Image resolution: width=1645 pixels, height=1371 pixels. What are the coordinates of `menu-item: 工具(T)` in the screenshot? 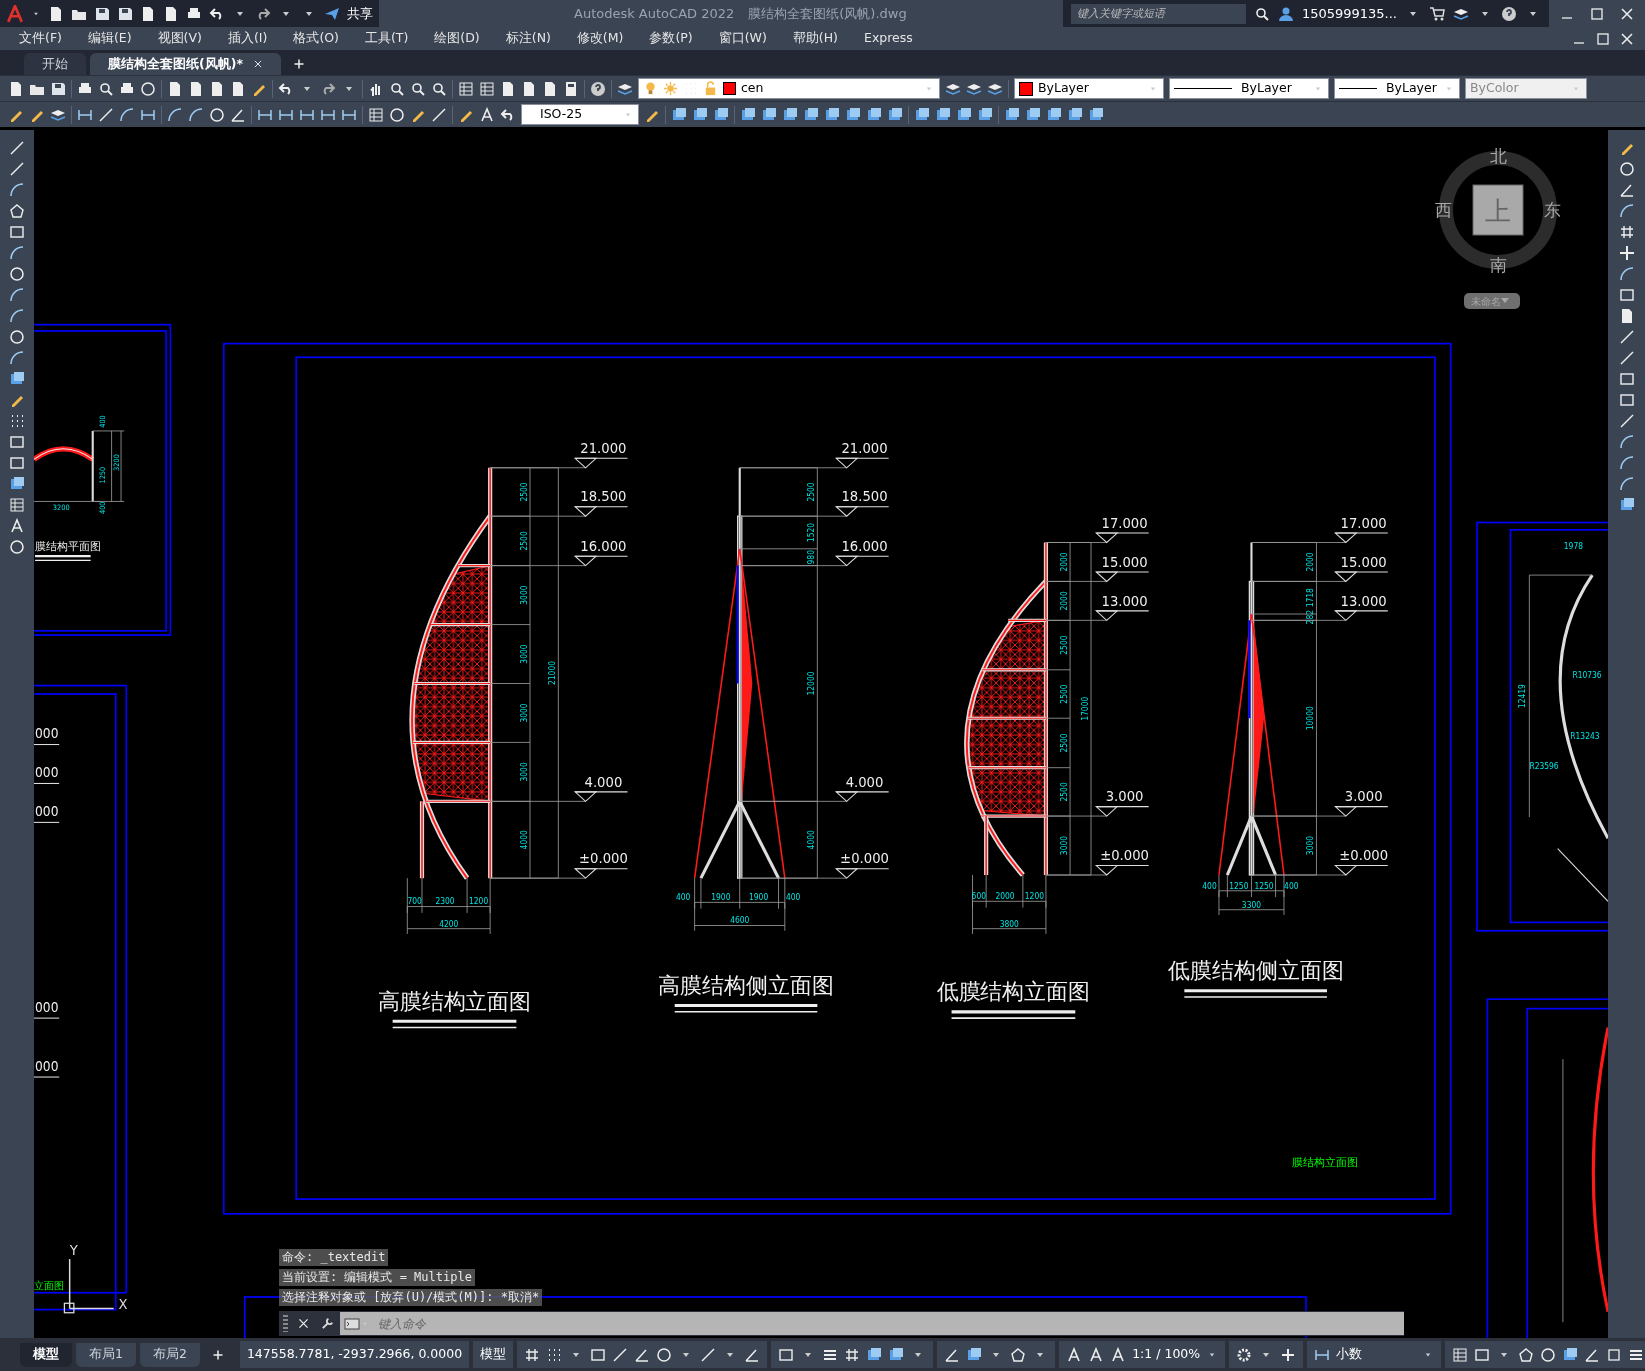 It's located at (386, 38).